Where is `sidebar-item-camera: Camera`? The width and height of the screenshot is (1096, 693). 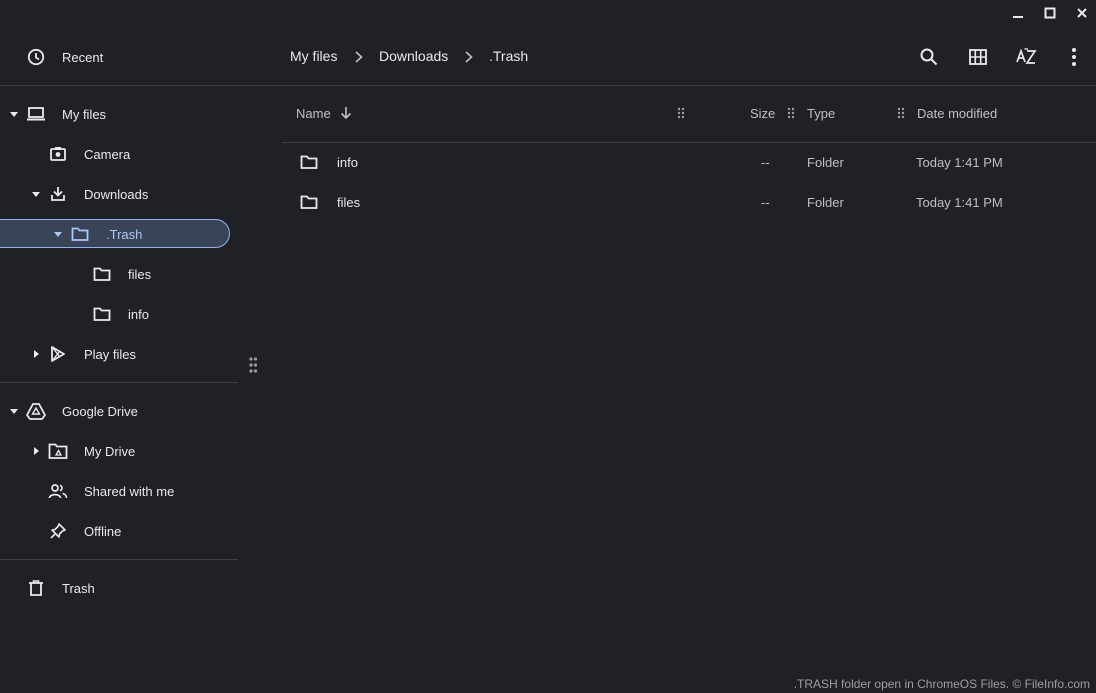
sidebar-item-camera: Camera is located at coordinates (119, 154).